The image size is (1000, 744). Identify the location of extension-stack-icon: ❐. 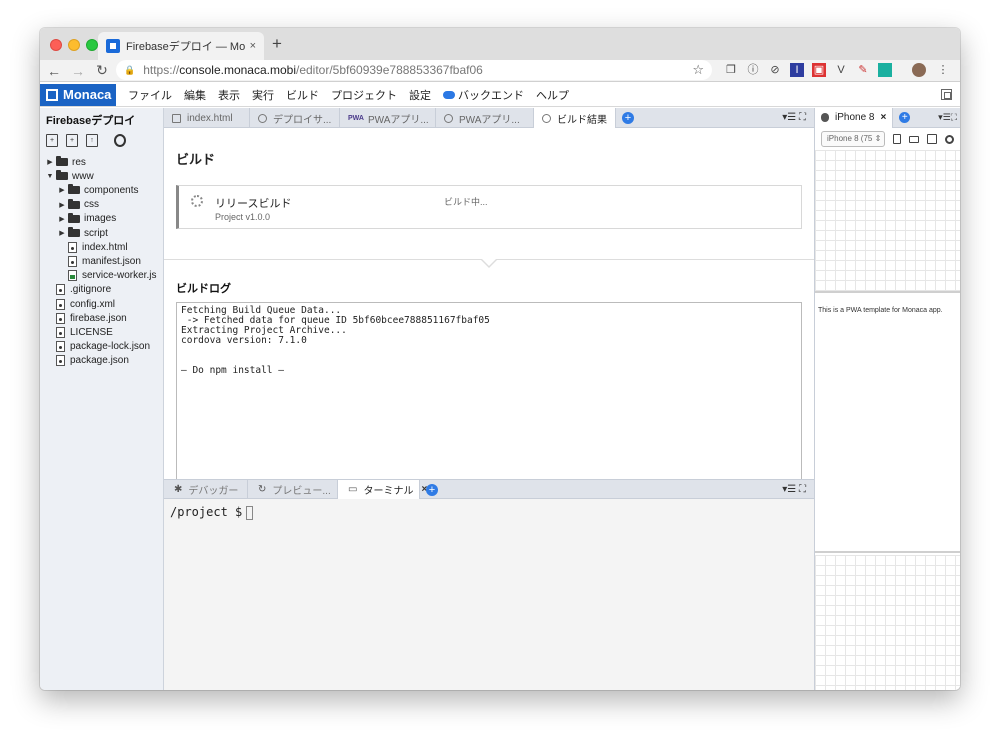
(731, 70).